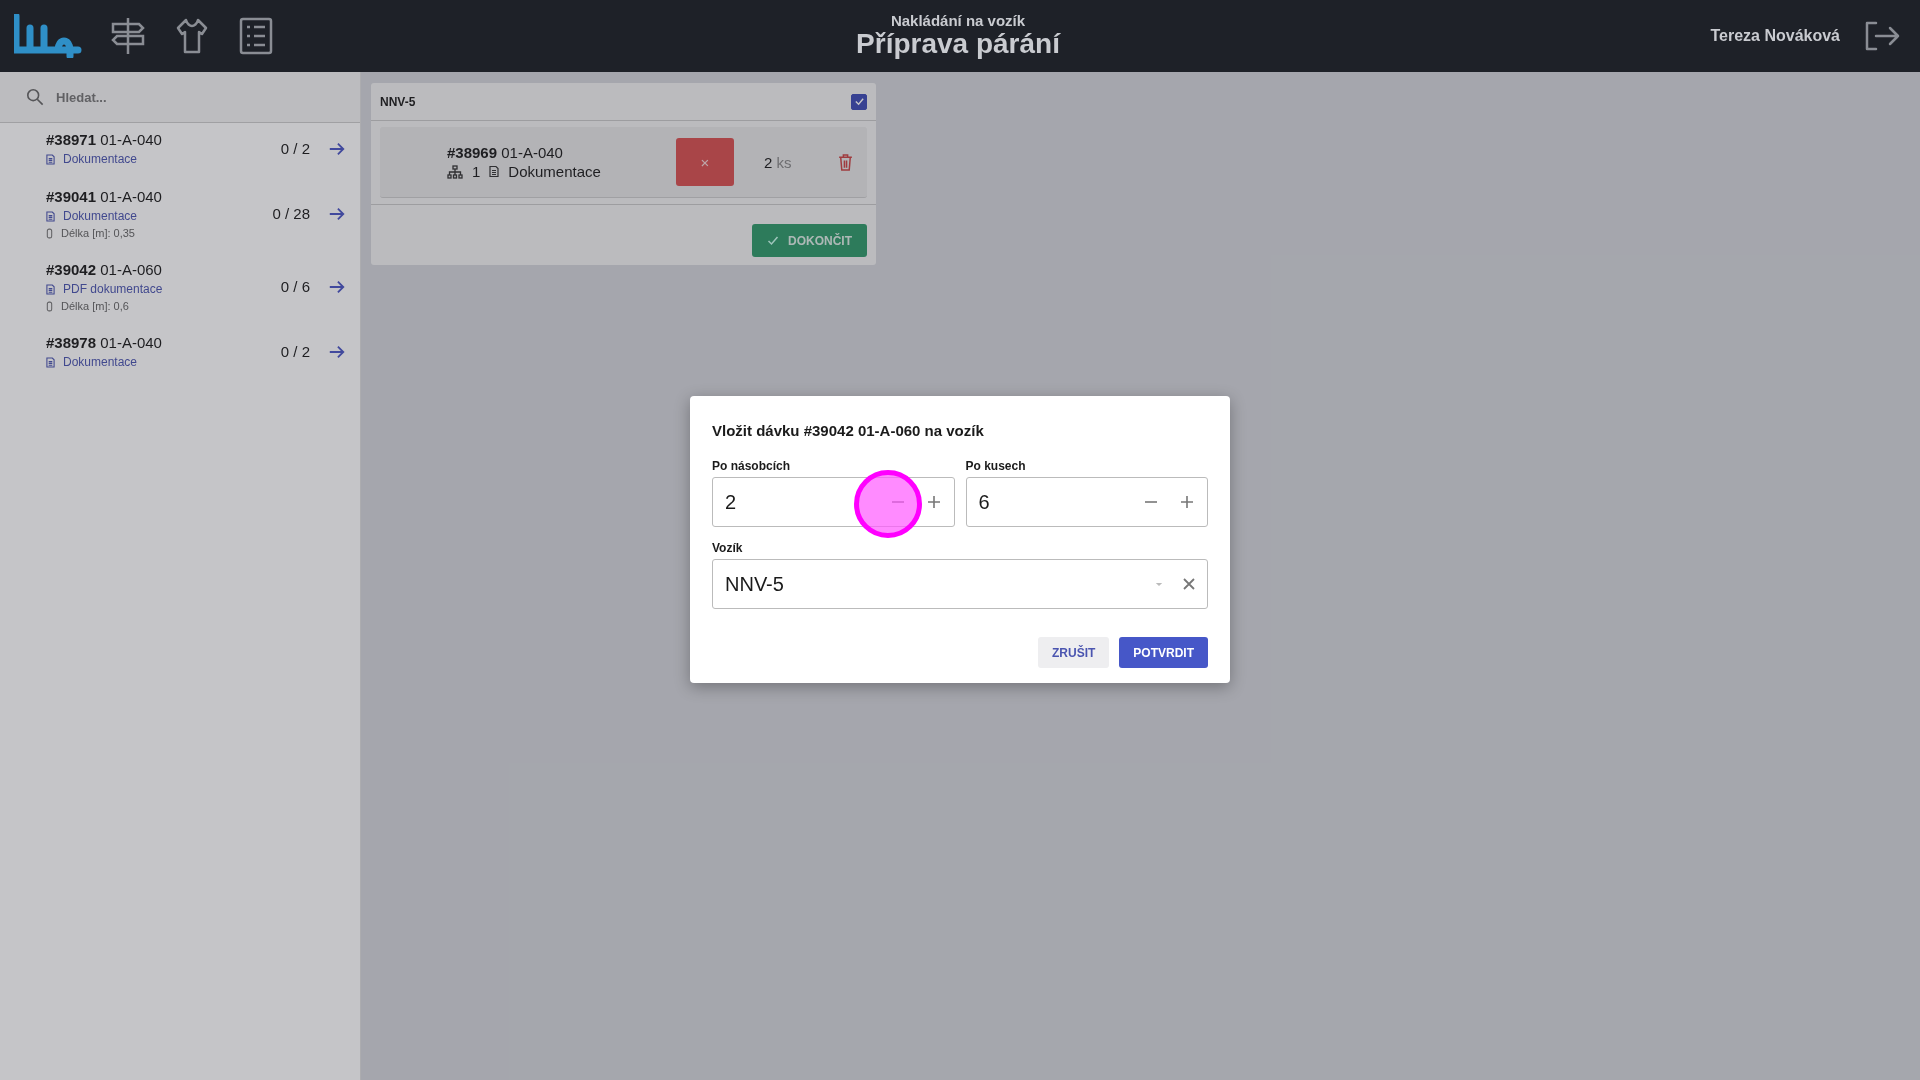 This screenshot has height=1080, width=1920. What do you see at coordinates (180, 151) in the screenshot?
I see `order-item: #38971 01-A-040 Dokumentace 0 / 2` at bounding box center [180, 151].